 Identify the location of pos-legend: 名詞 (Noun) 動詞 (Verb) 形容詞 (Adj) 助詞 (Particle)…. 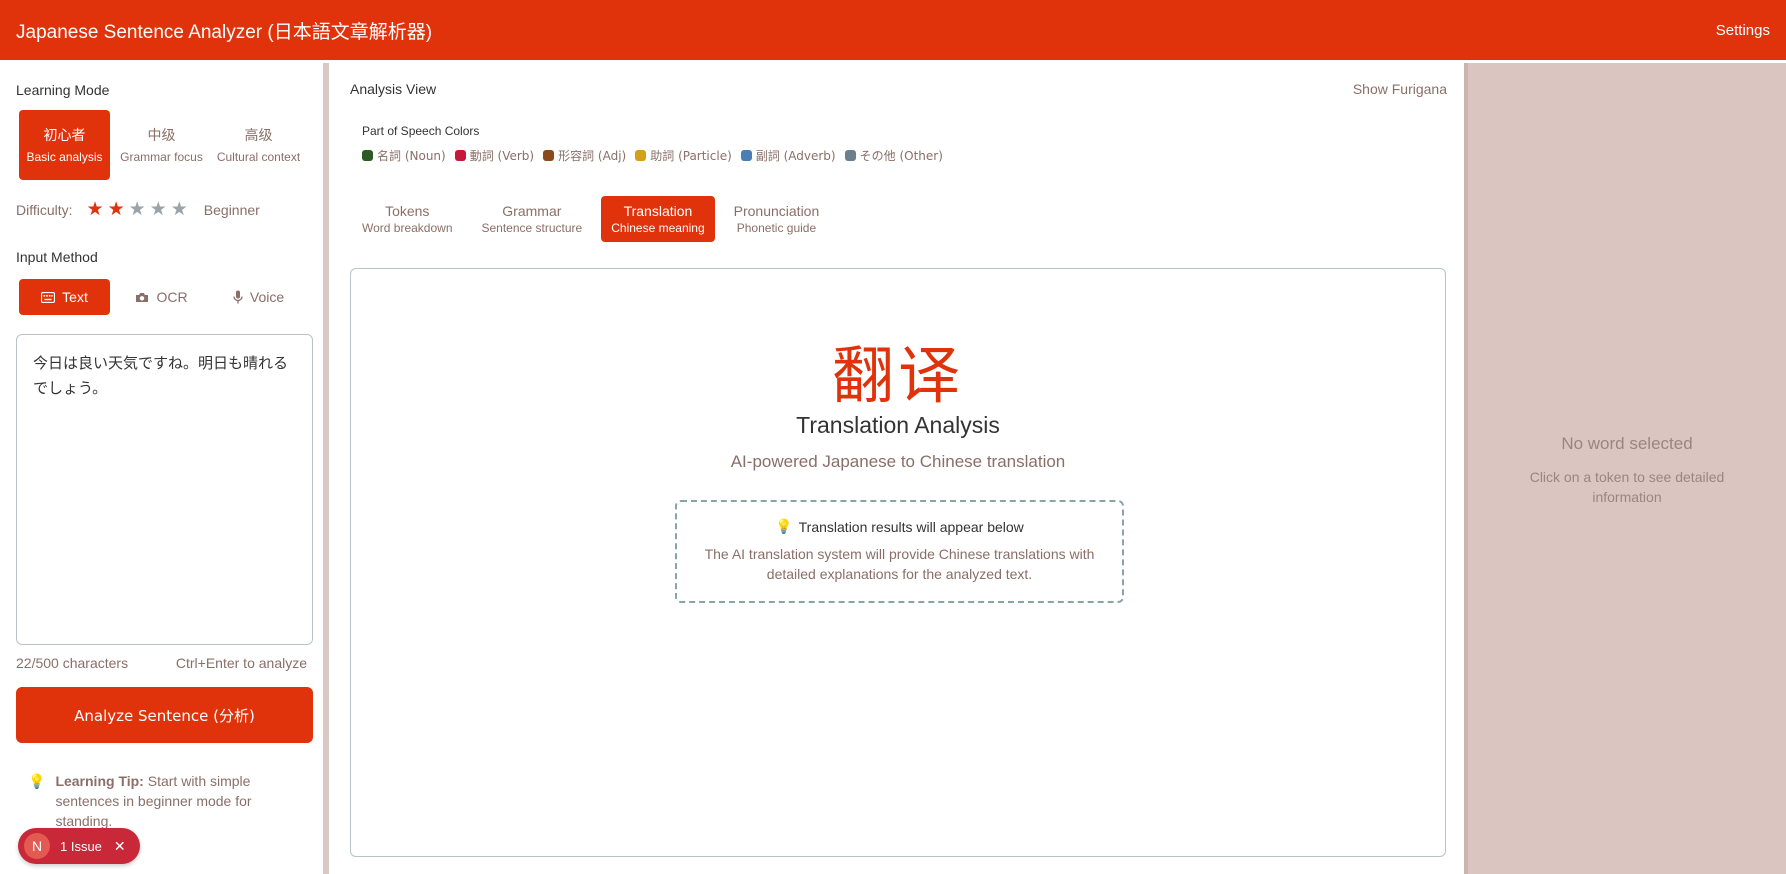
(652, 155).